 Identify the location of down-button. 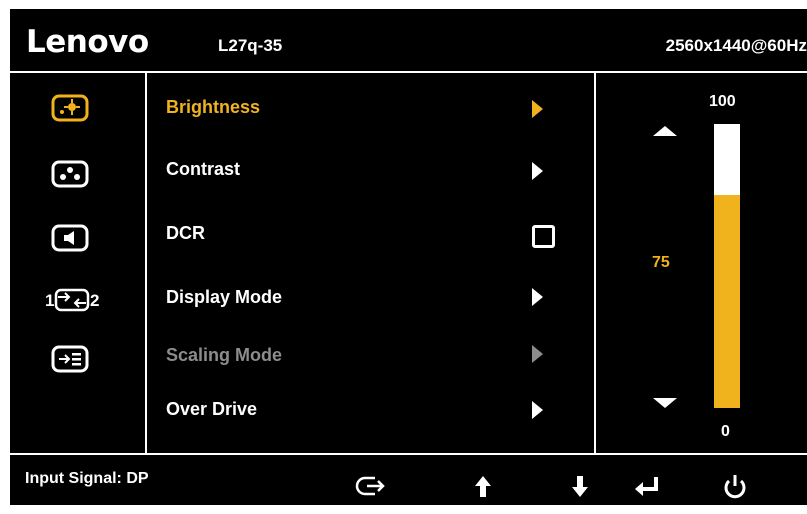
(580, 486).